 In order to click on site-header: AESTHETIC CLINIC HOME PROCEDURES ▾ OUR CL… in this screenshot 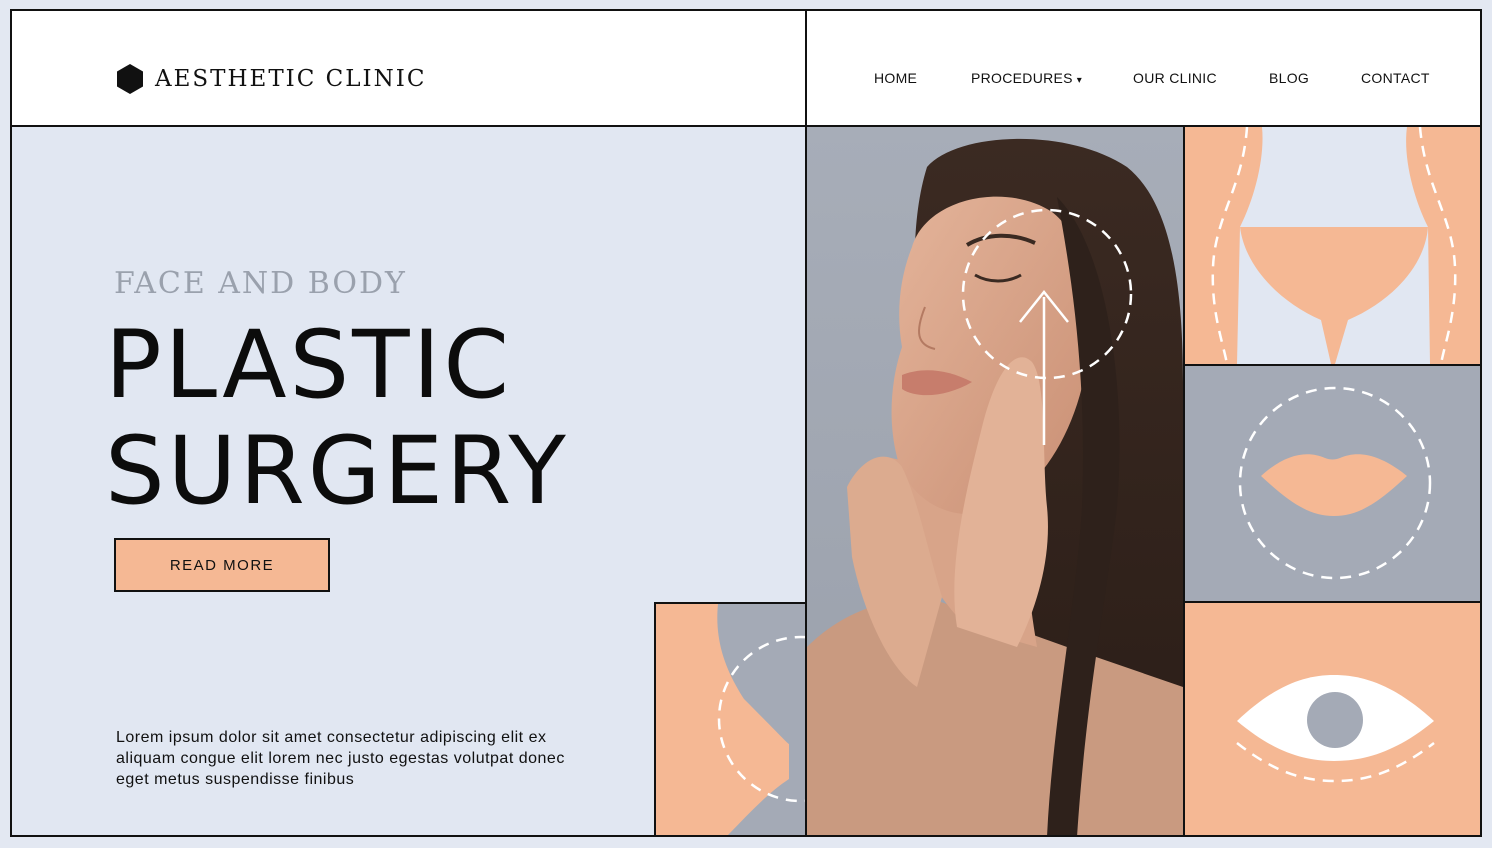, I will do `click(746, 69)`.